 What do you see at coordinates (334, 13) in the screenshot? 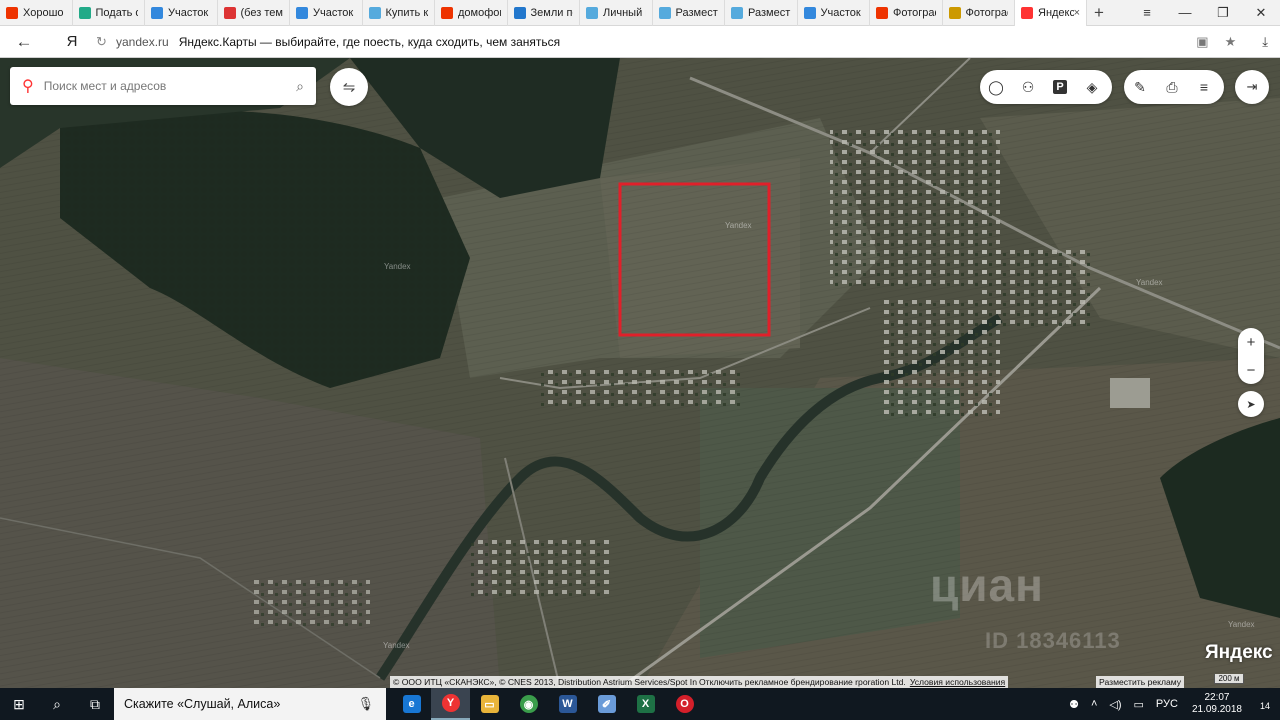
I see `tab-title: Участок 2` at bounding box center [334, 13].